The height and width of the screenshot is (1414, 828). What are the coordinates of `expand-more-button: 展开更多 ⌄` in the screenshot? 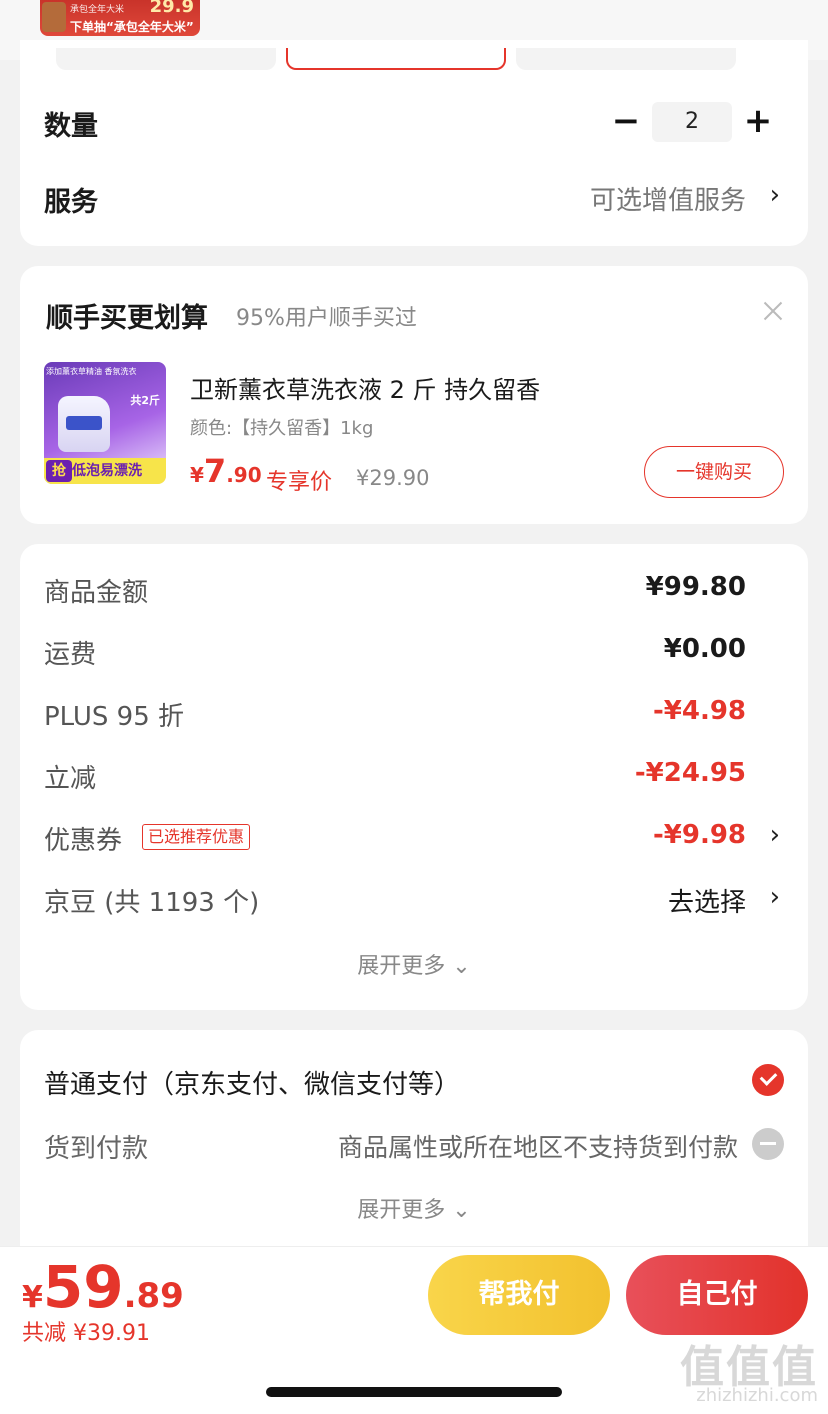 It's located at (414, 964).